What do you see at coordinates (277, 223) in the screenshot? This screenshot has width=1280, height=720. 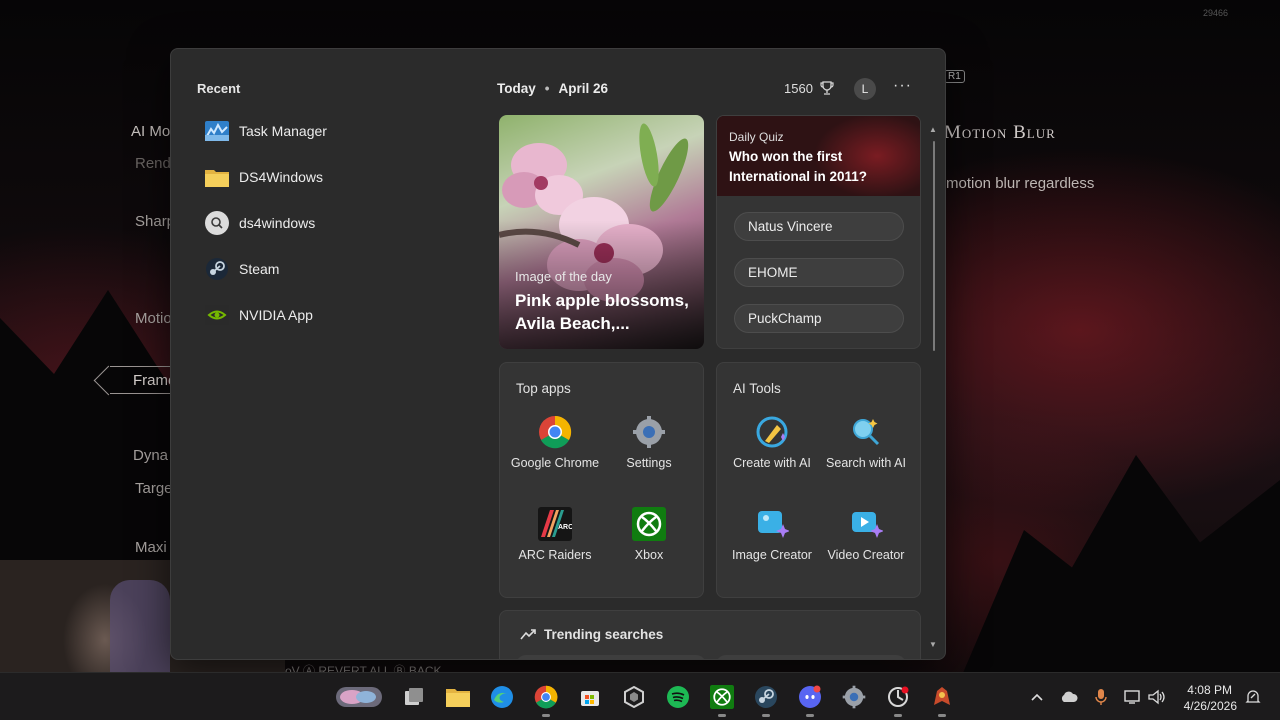 I see `recent-item-label: ds4windows` at bounding box center [277, 223].